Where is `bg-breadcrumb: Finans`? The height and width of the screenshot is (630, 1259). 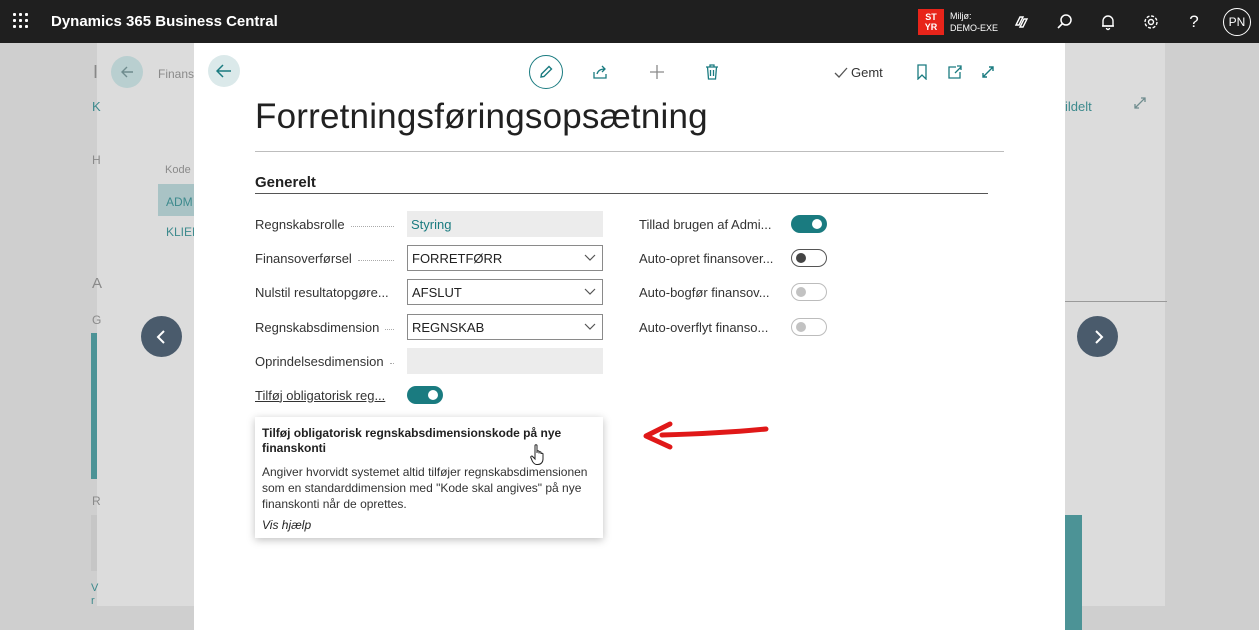
bg-breadcrumb: Finans is located at coordinates (176, 74).